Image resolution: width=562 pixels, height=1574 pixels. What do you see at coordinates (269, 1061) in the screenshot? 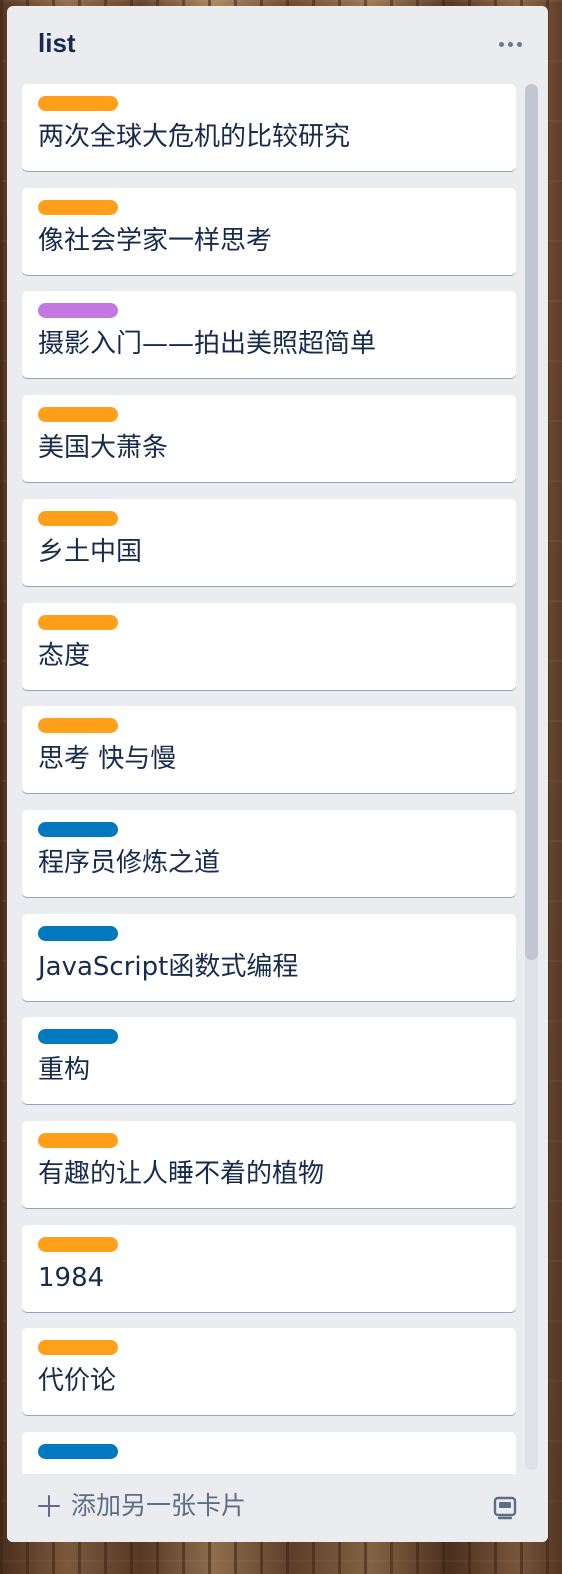
I see `card: 重构` at bounding box center [269, 1061].